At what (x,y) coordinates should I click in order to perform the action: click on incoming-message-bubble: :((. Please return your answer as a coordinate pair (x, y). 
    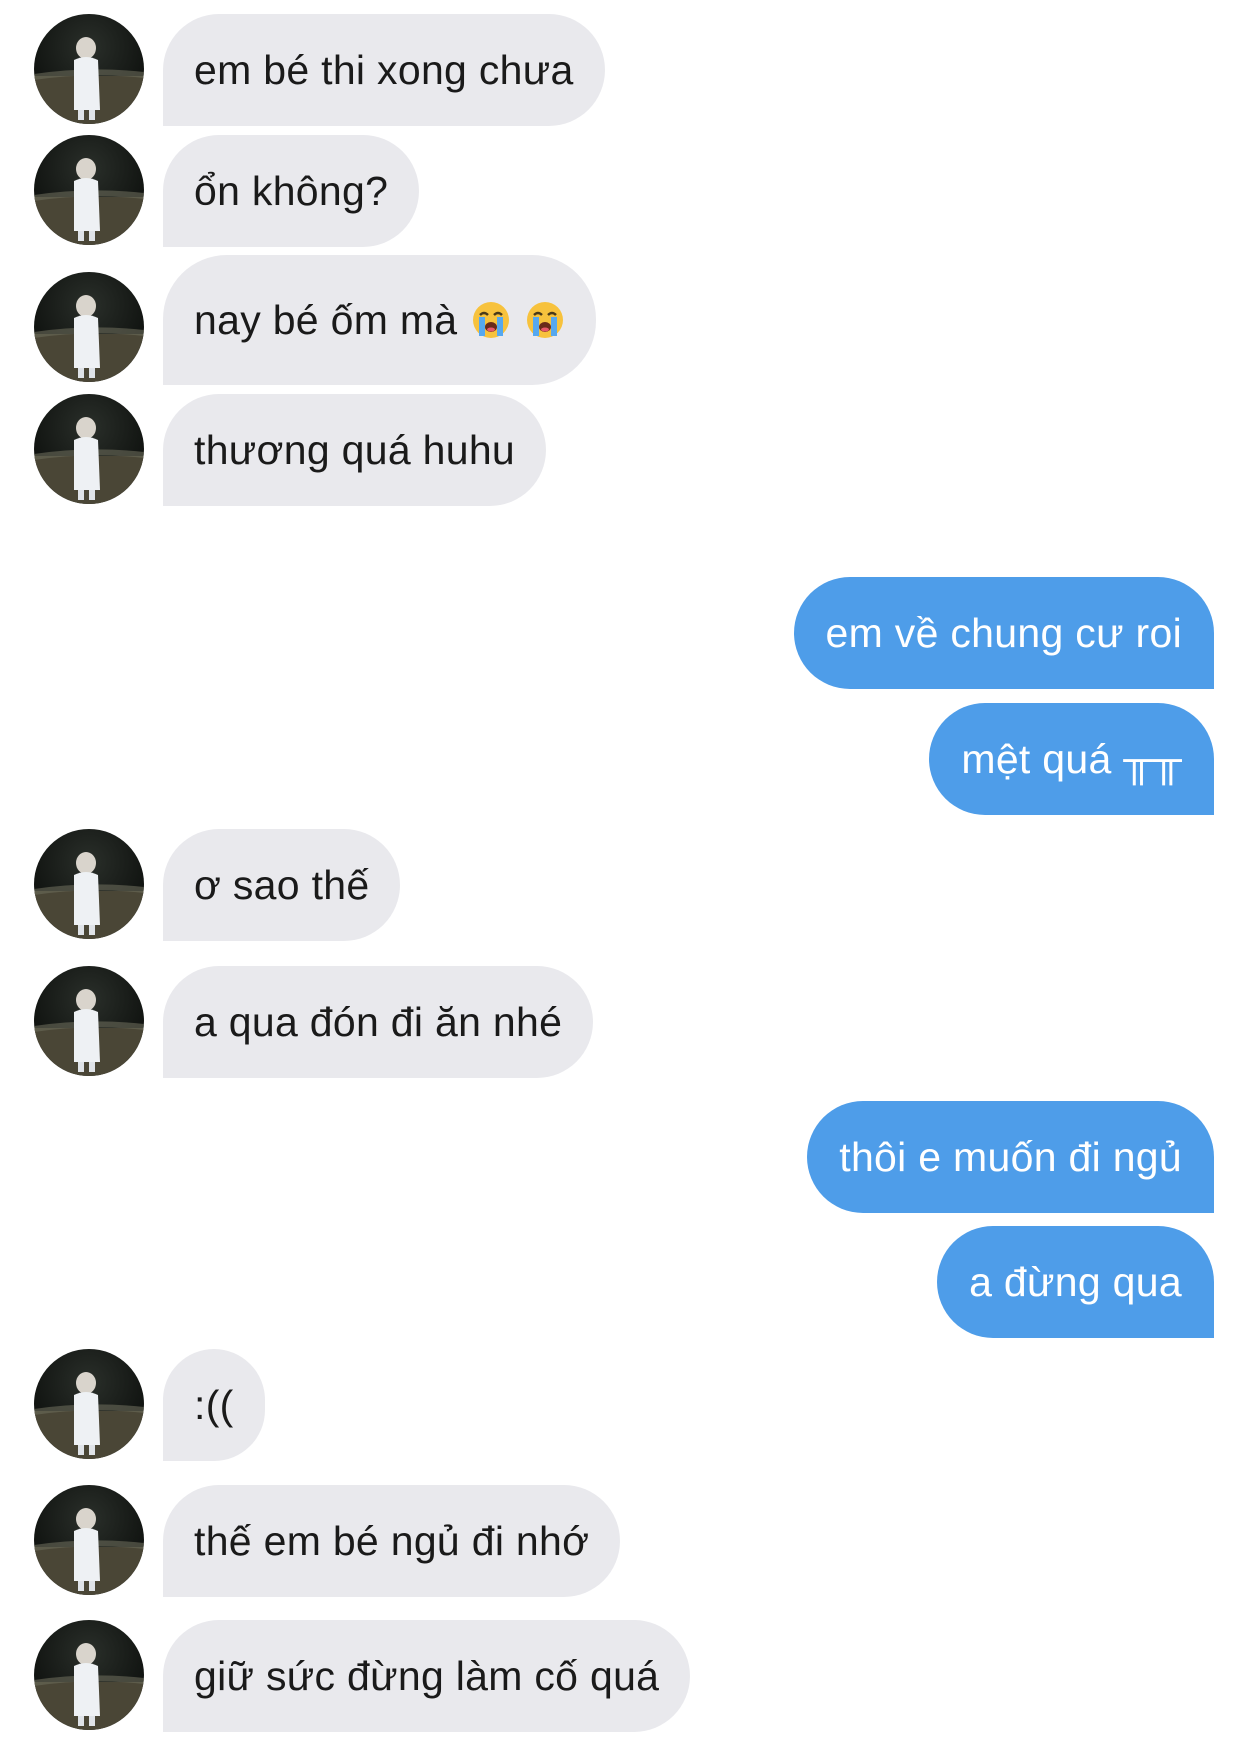
    Looking at the image, I should click on (214, 1405).